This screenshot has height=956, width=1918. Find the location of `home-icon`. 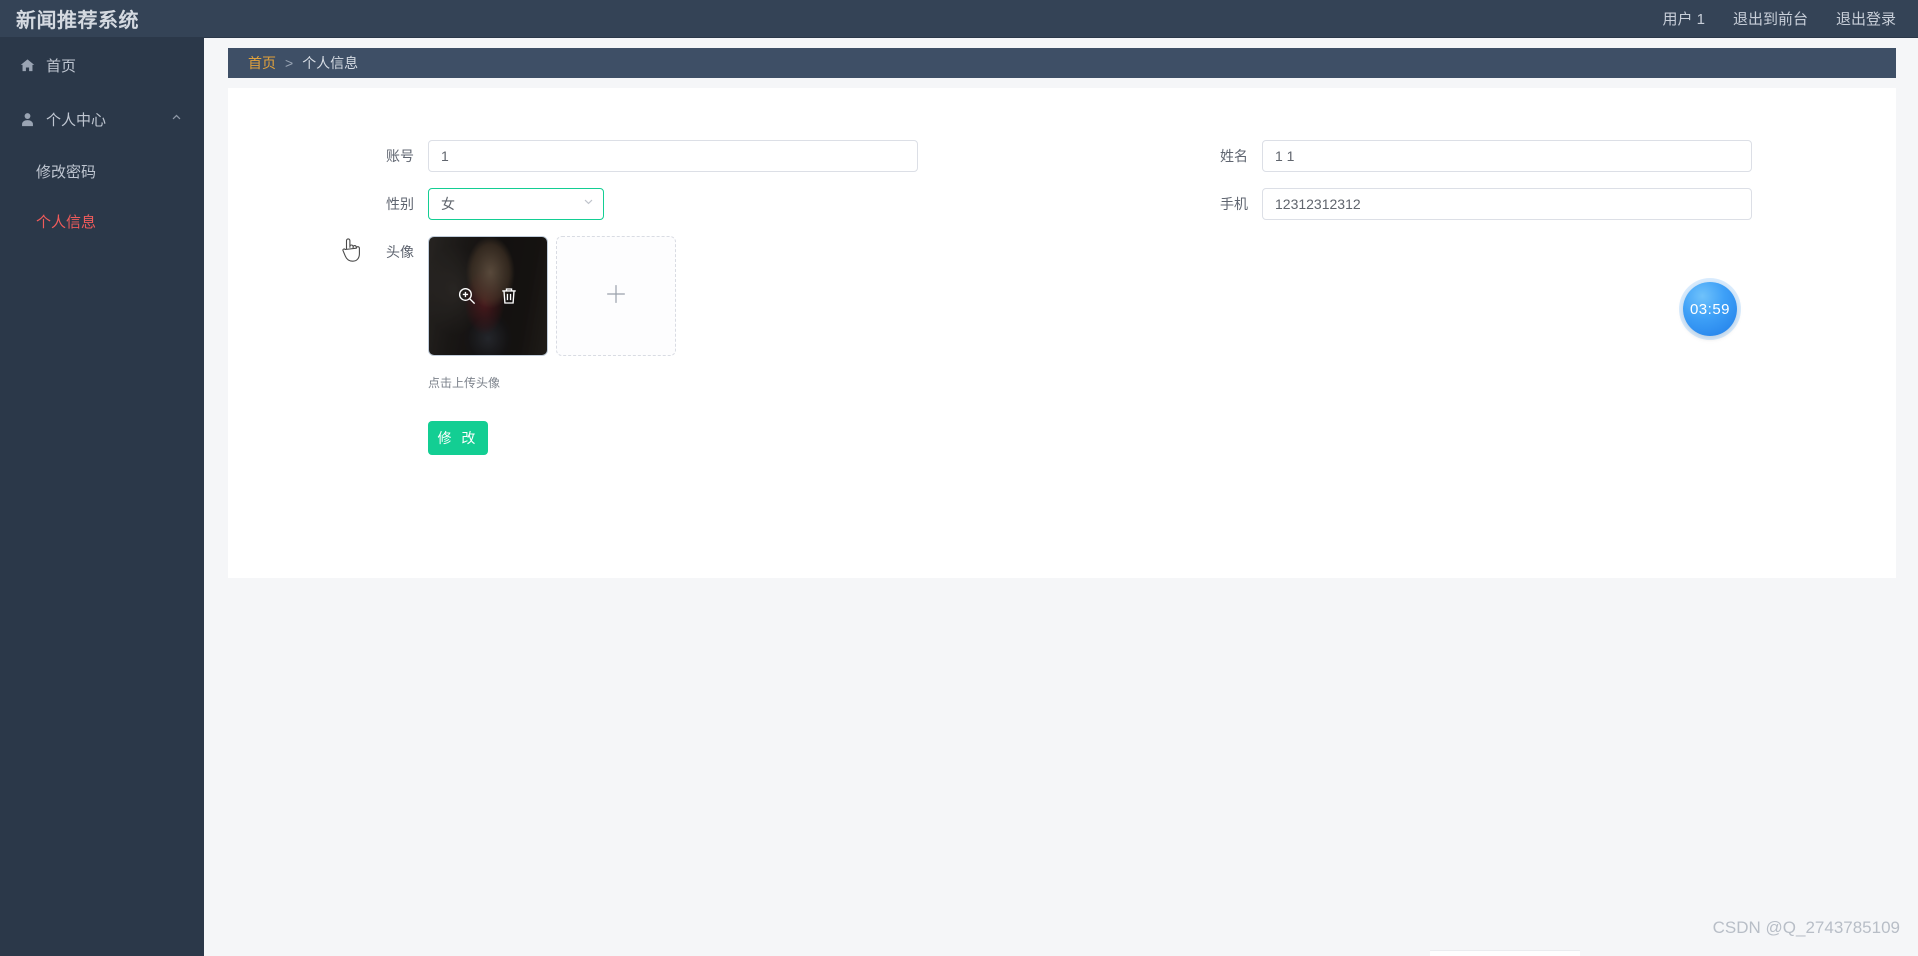

home-icon is located at coordinates (31, 65).